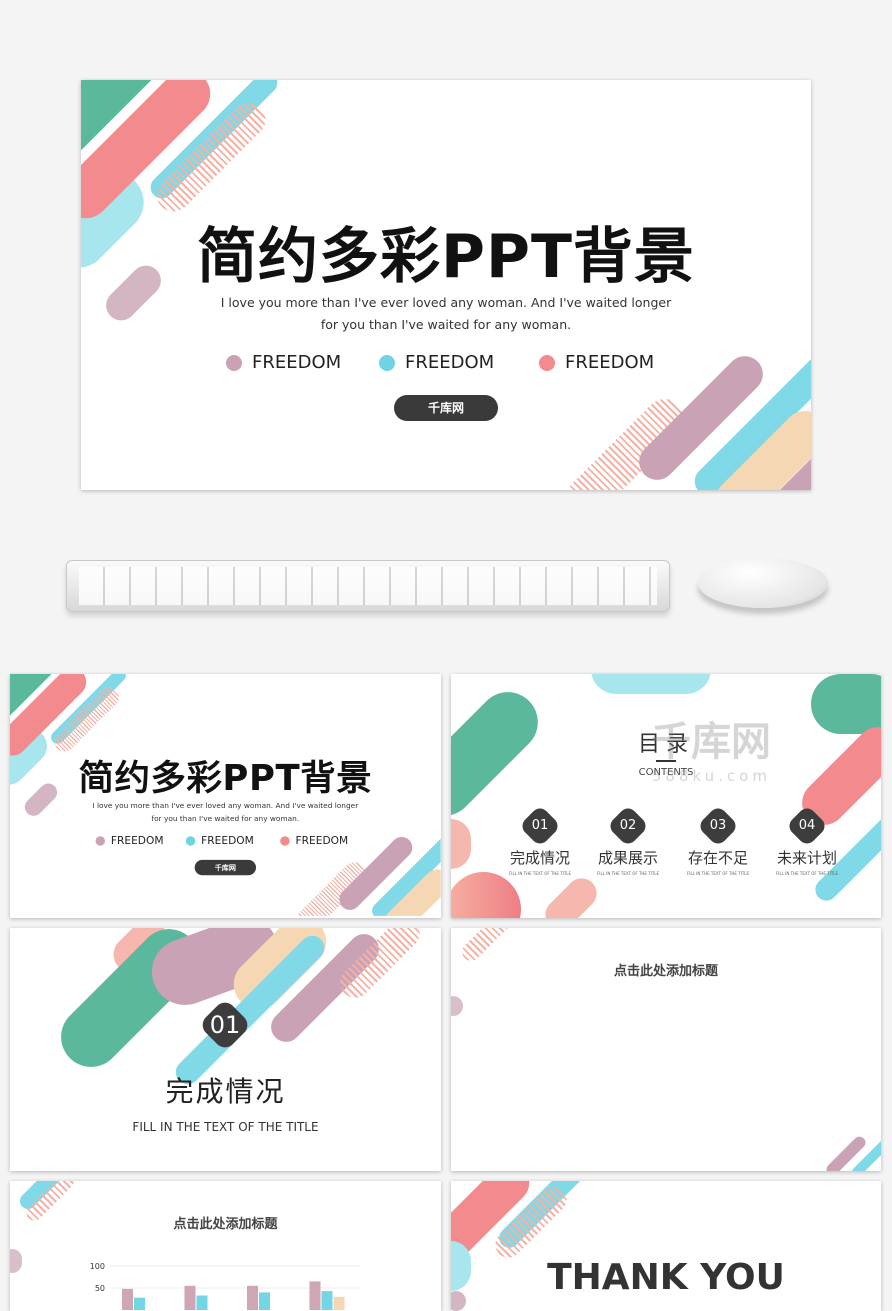  Describe the element at coordinates (225, 1286) in the screenshot. I see `bar-chart: 100 50` at that location.